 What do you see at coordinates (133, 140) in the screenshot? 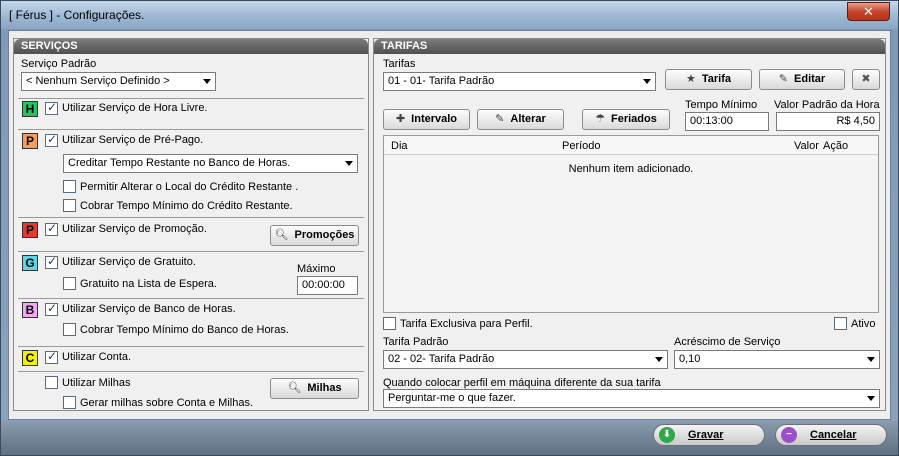
I see `pre-pago-label: Utilizar Serviço de Pré-Pago.` at bounding box center [133, 140].